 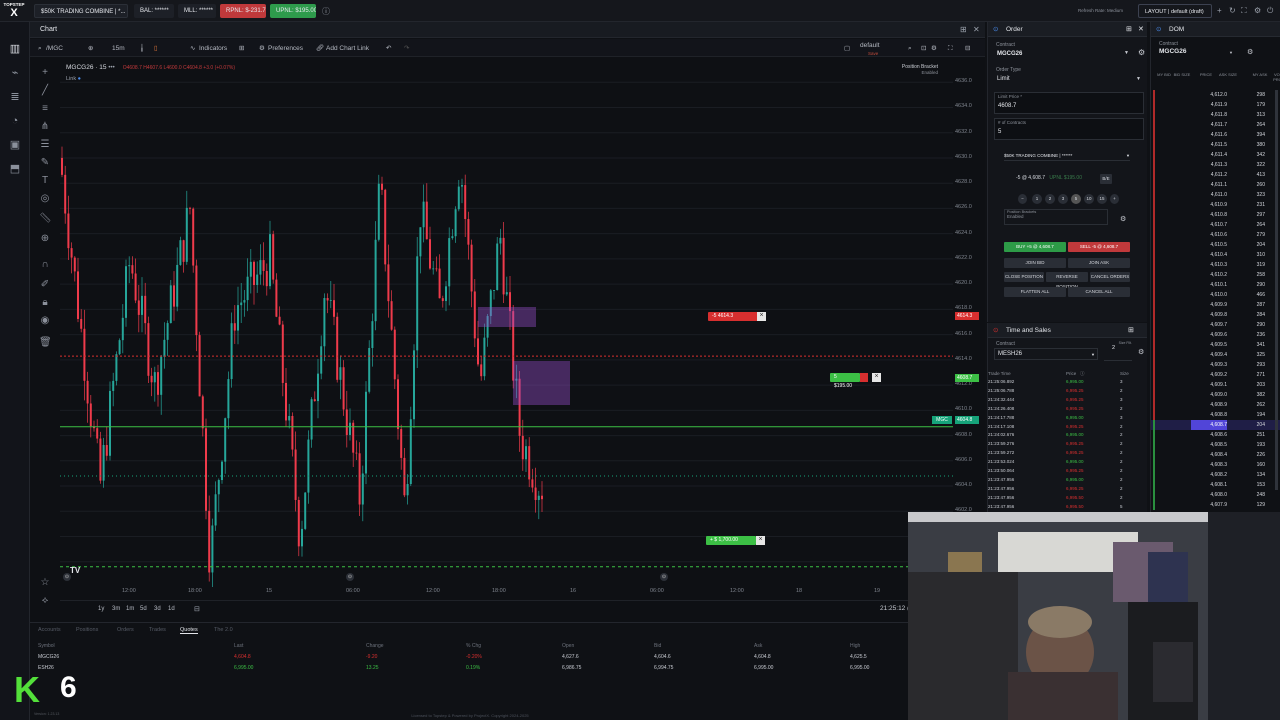 What do you see at coordinates (1215, 505) in the screenshot?
I see `dom-row: 4,607.9 129` at bounding box center [1215, 505].